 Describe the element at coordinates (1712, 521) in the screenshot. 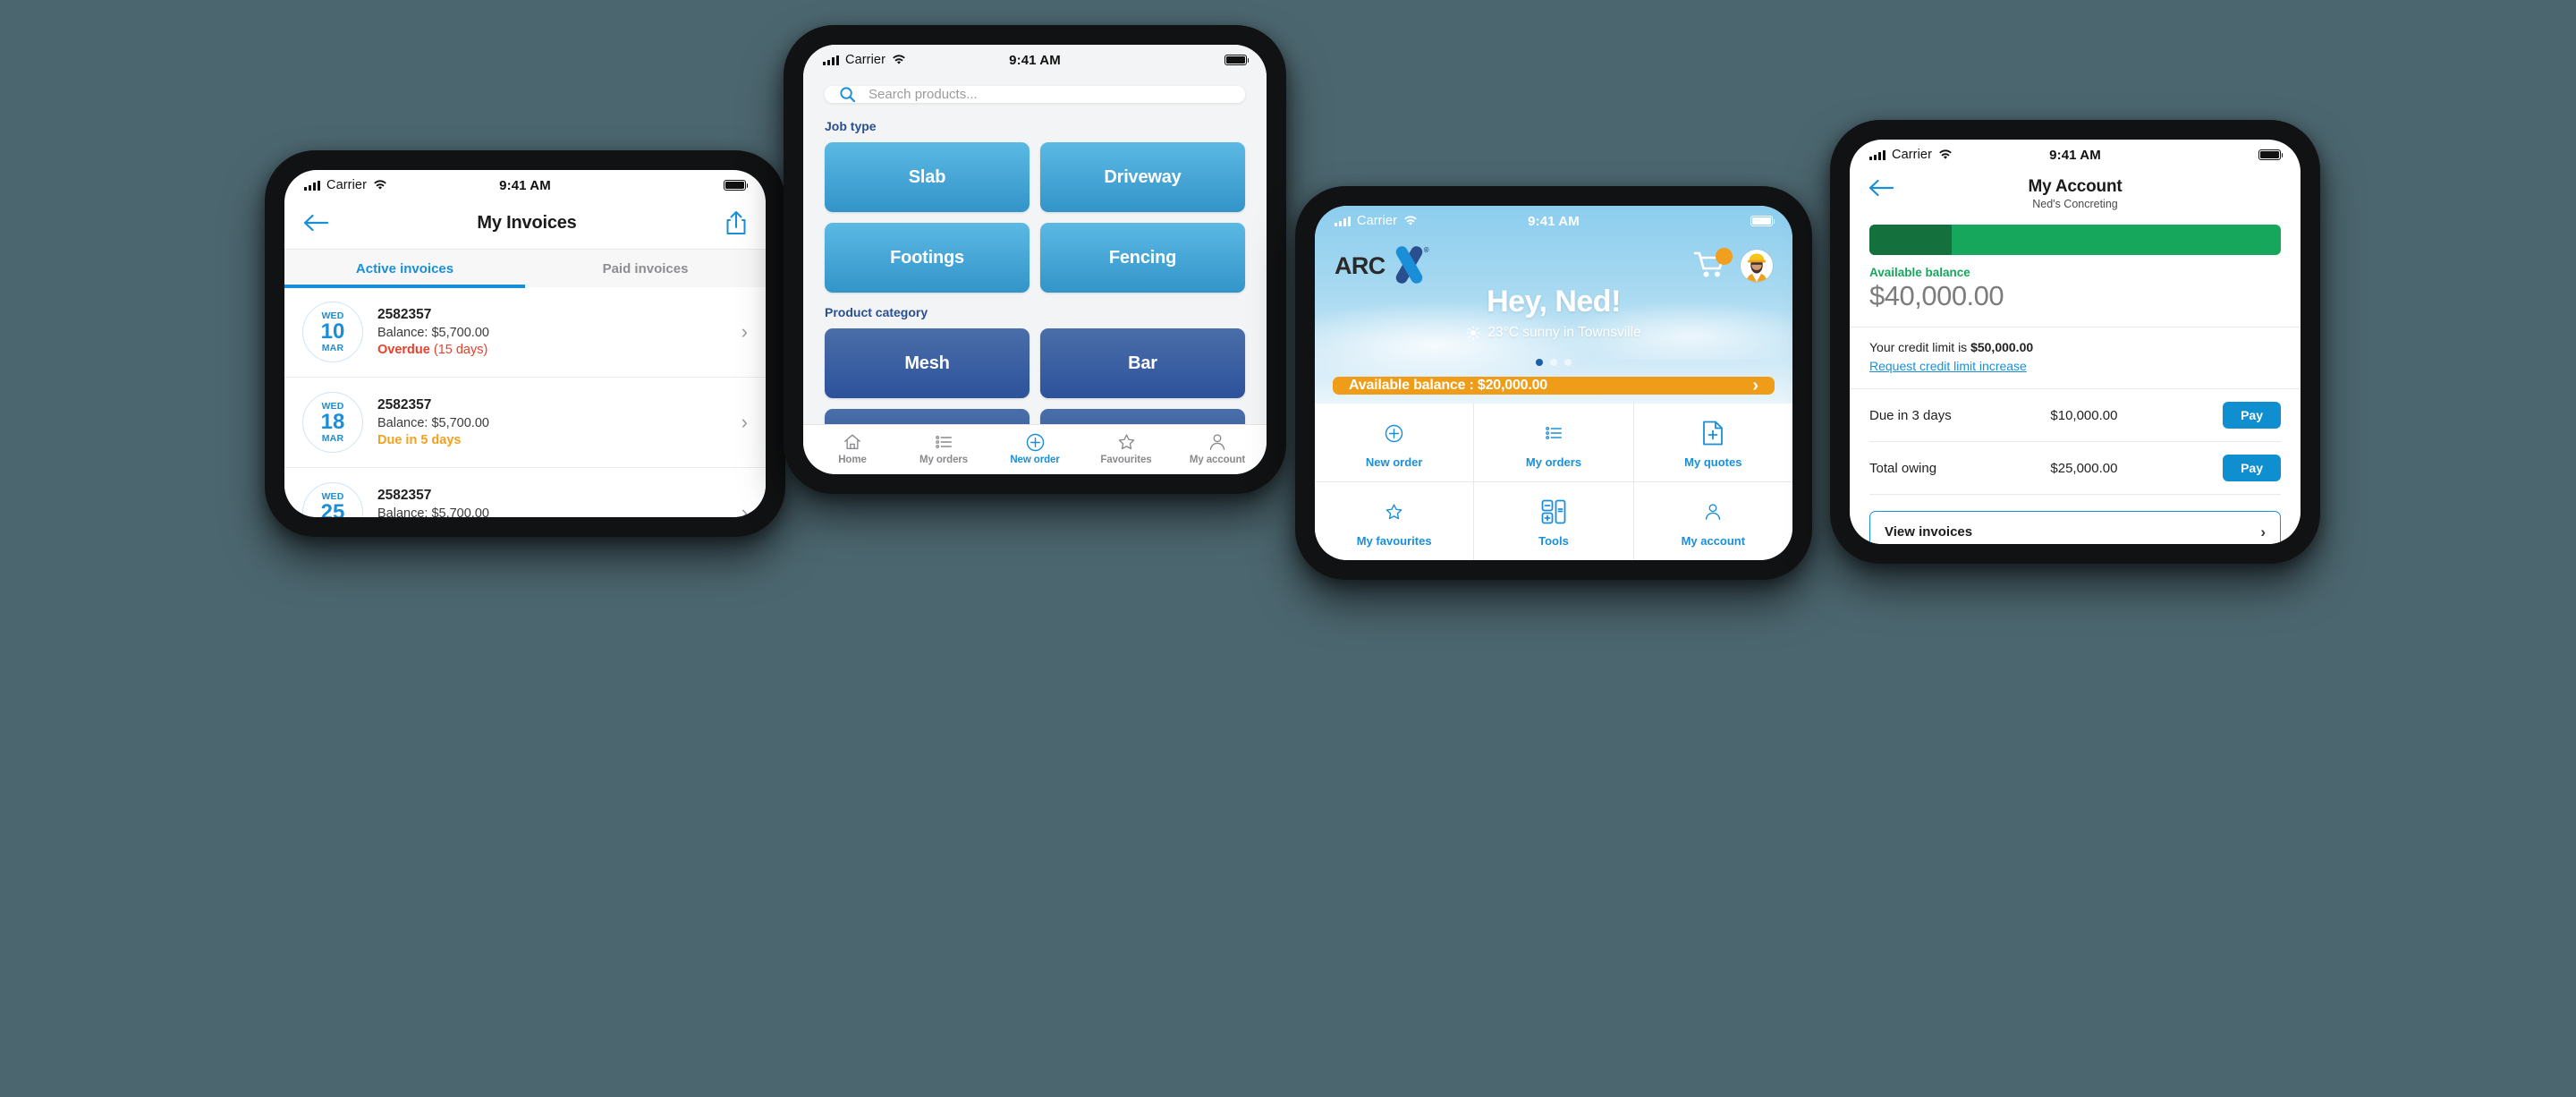

I see `quick-action-my-account: My account` at that location.